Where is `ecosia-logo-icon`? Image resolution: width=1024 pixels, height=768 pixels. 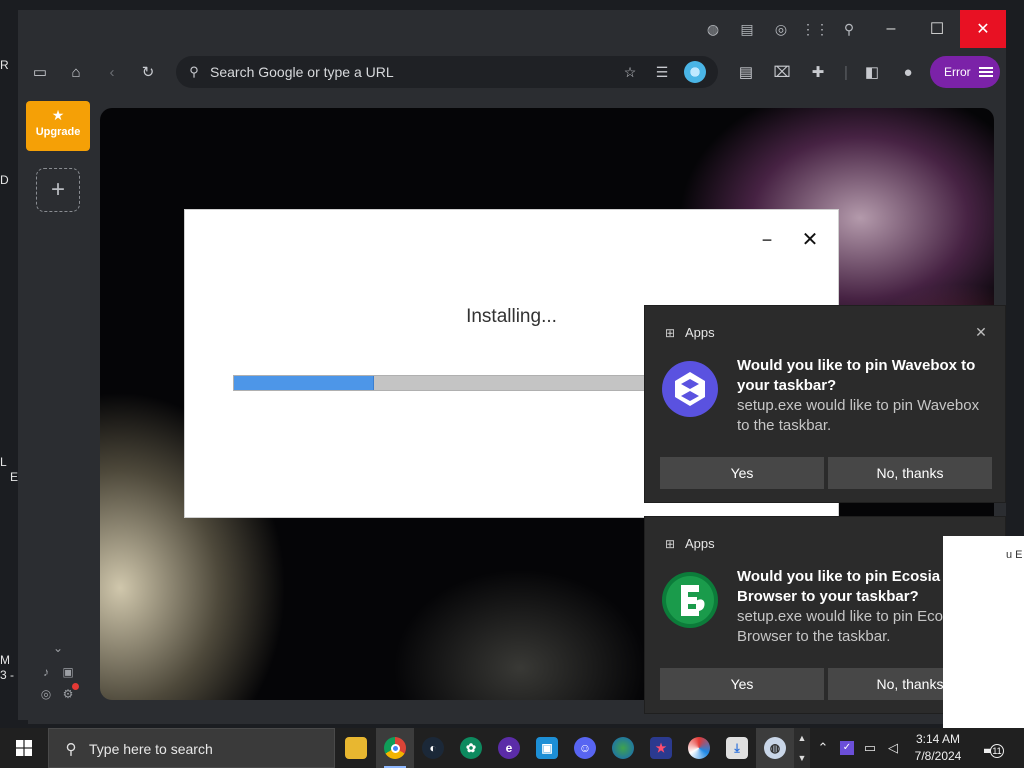
ecosia-logo-icon is located at coordinates (690, 600).